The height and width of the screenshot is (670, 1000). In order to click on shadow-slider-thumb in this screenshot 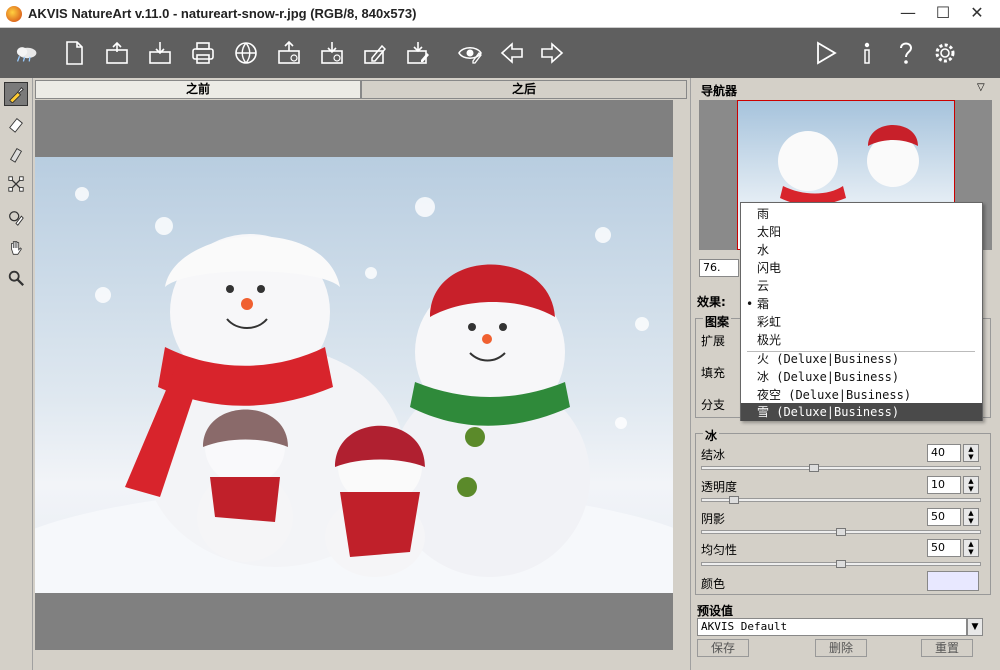, I will do `click(841, 532)`.